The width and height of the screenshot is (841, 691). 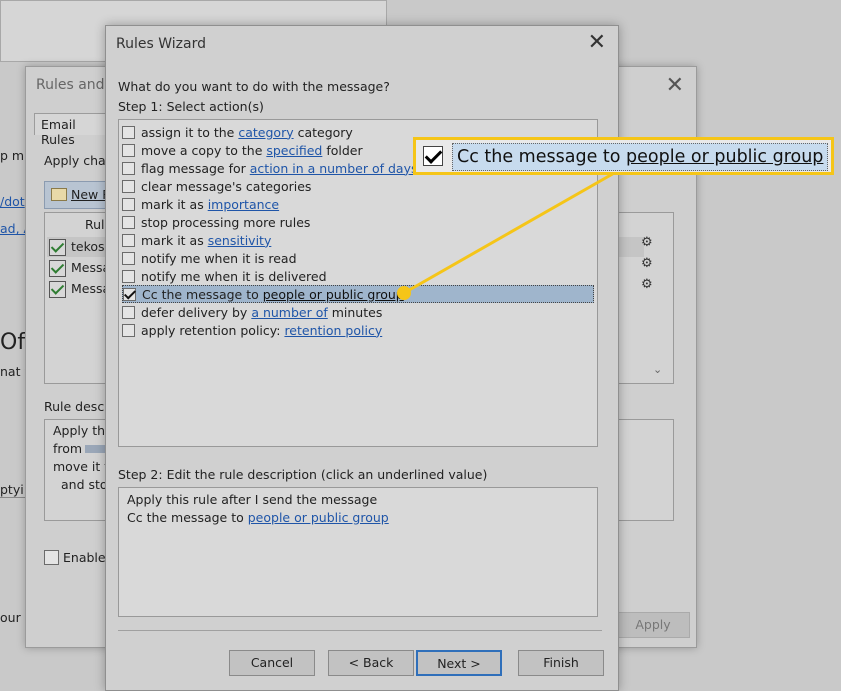 I want to click on callout-zoom: Cc the message to people or public group, so click(x=623, y=156).